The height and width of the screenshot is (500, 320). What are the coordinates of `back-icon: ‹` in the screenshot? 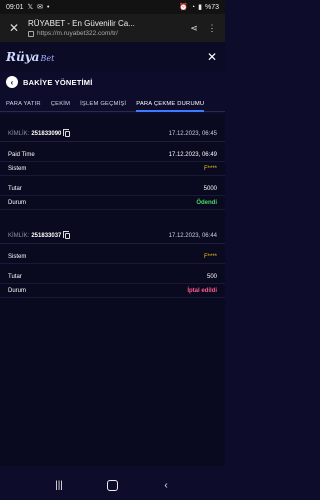 It's located at (166, 485).